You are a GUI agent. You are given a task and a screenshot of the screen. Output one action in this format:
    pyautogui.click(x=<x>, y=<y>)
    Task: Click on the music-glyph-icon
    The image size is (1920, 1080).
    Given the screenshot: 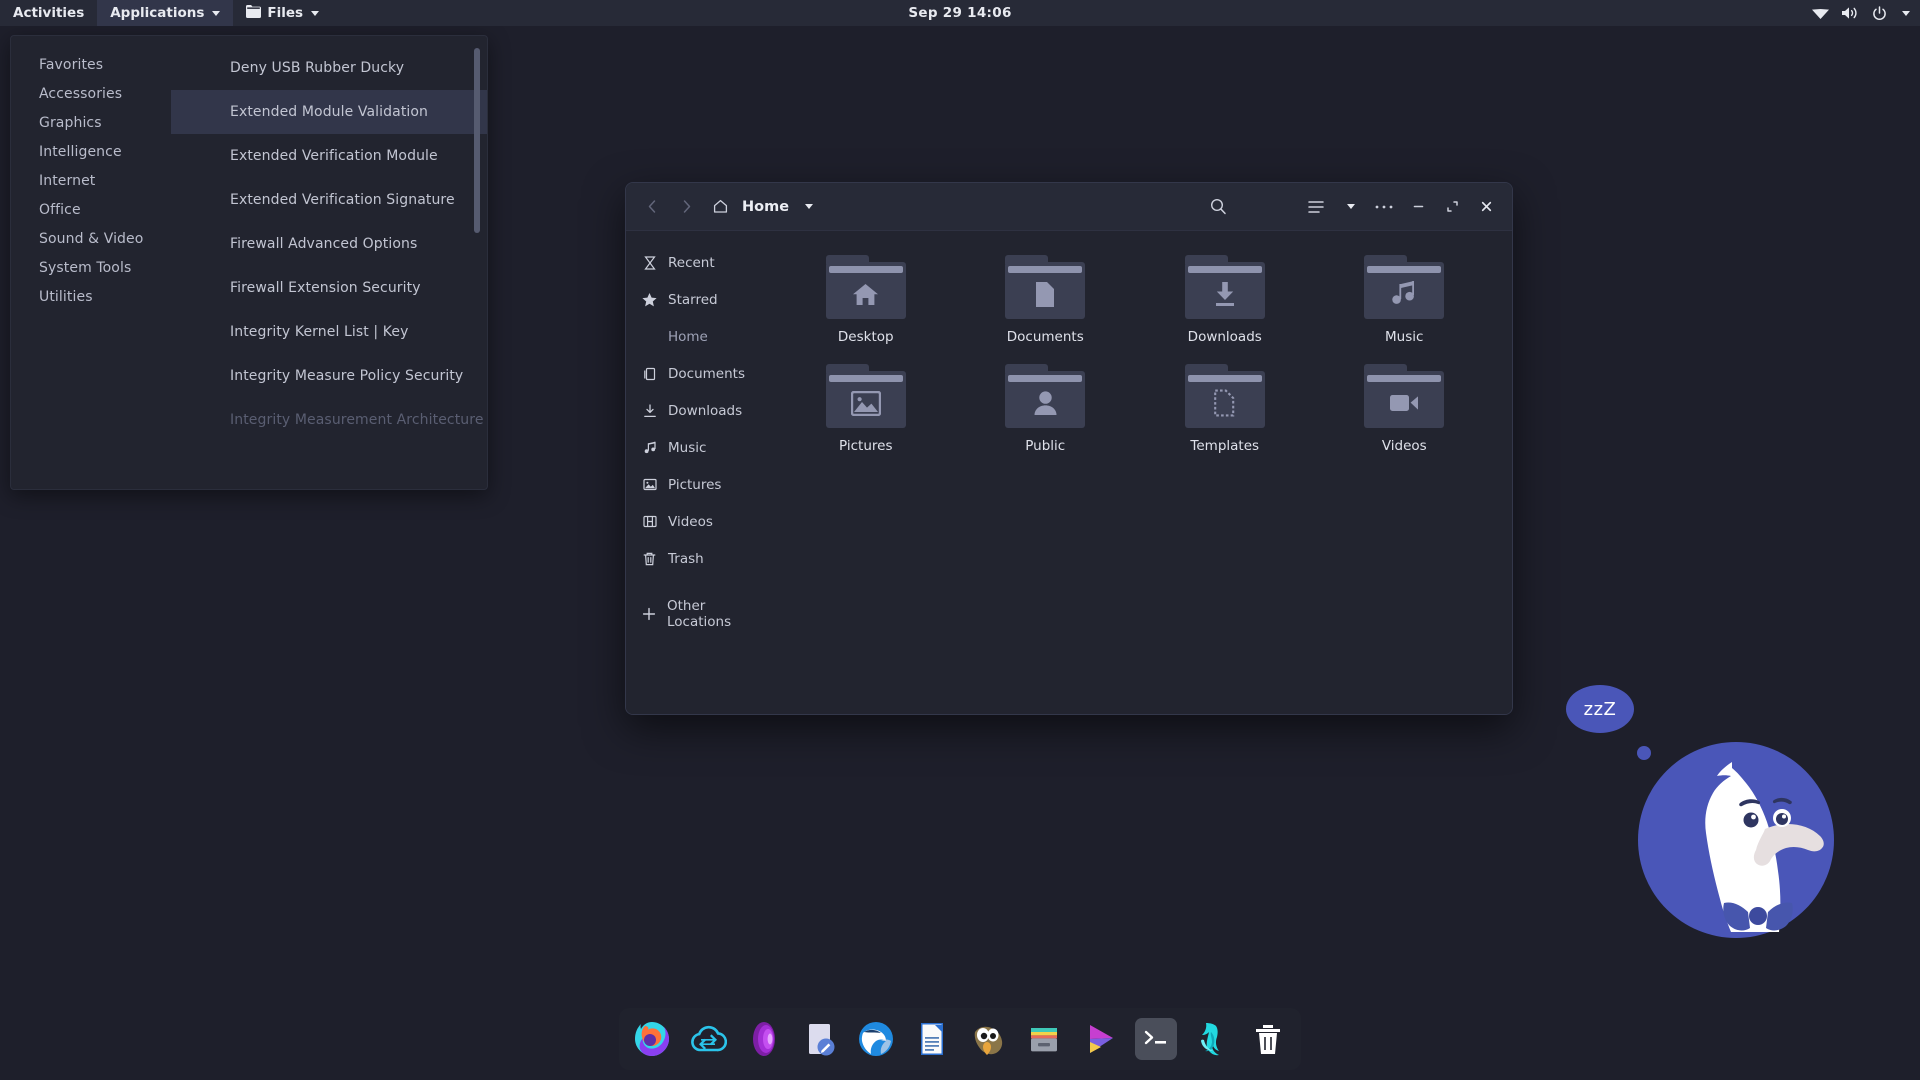 What is the action you would take?
    pyautogui.click(x=1404, y=294)
    